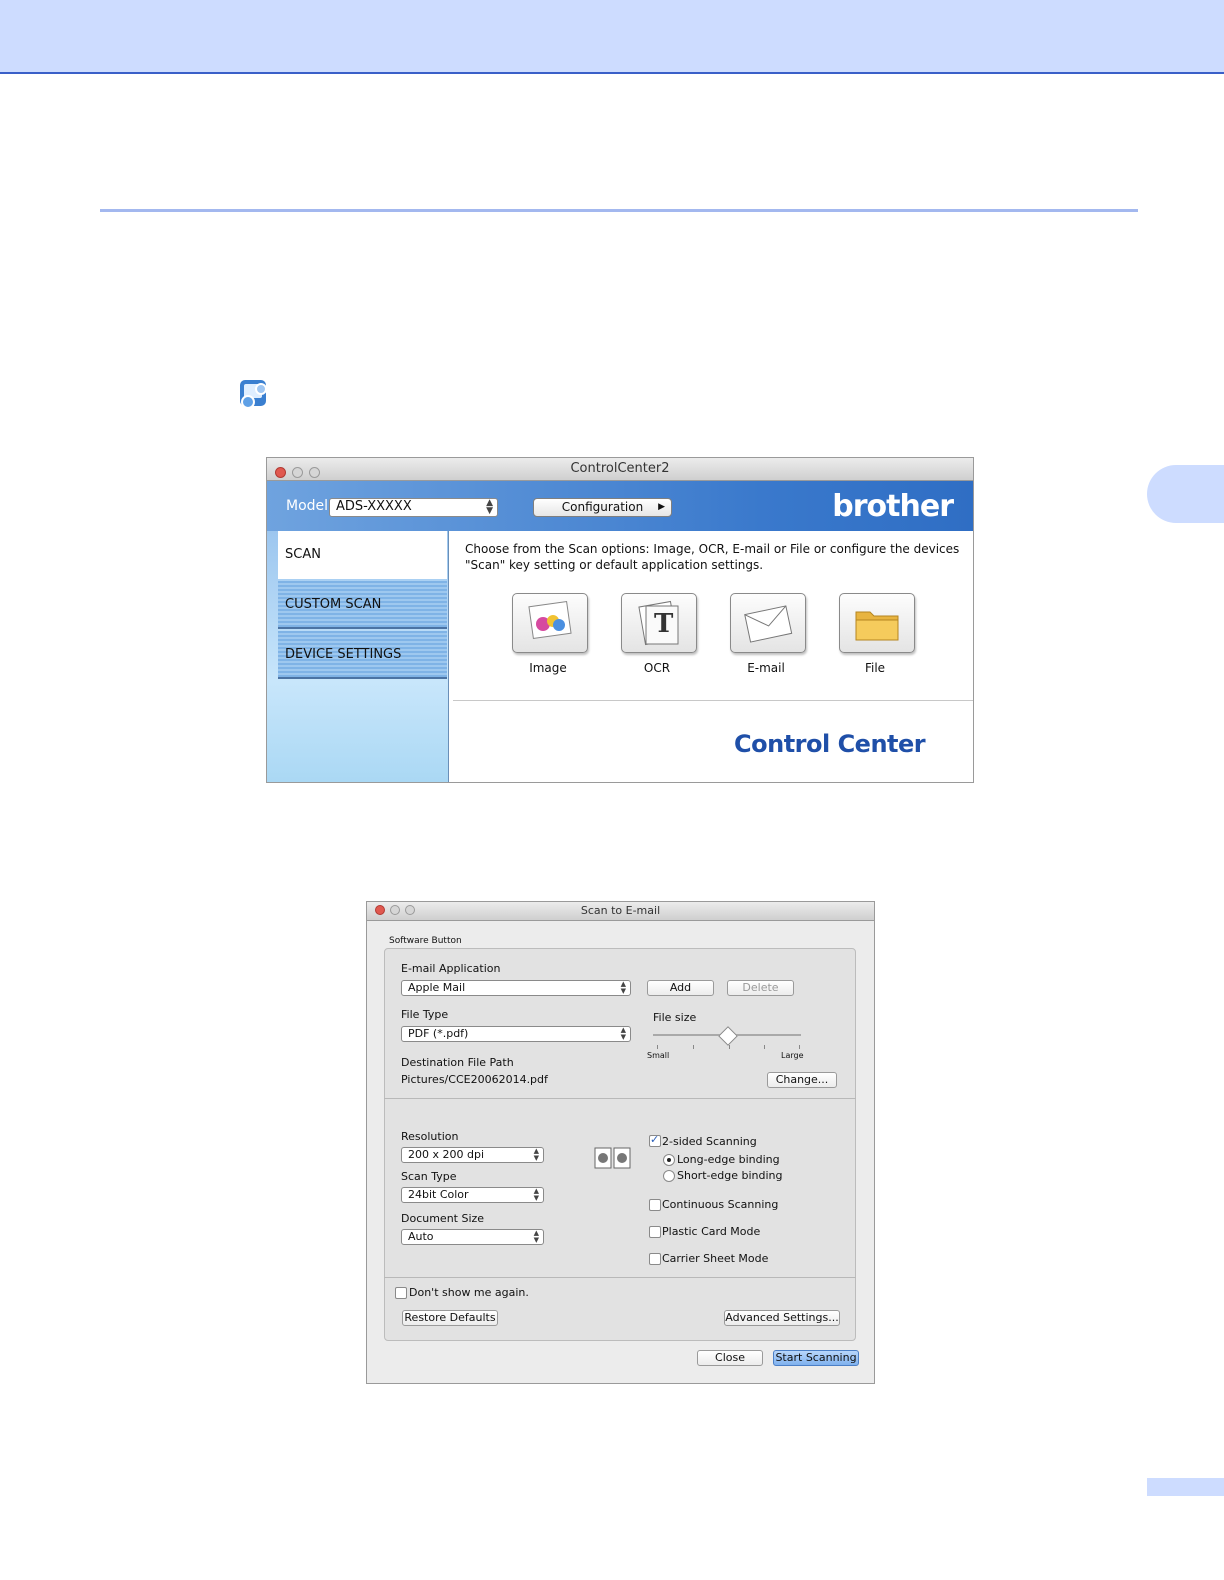 This screenshot has height=1580, width=1224. I want to click on software-button-group, so click(620, 1144).